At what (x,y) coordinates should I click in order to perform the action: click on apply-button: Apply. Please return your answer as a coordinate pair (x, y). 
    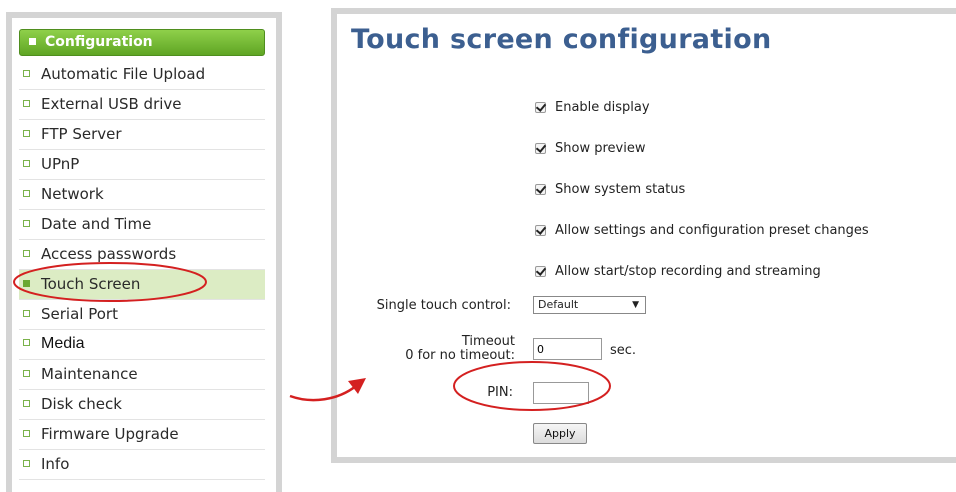
    Looking at the image, I should click on (560, 433).